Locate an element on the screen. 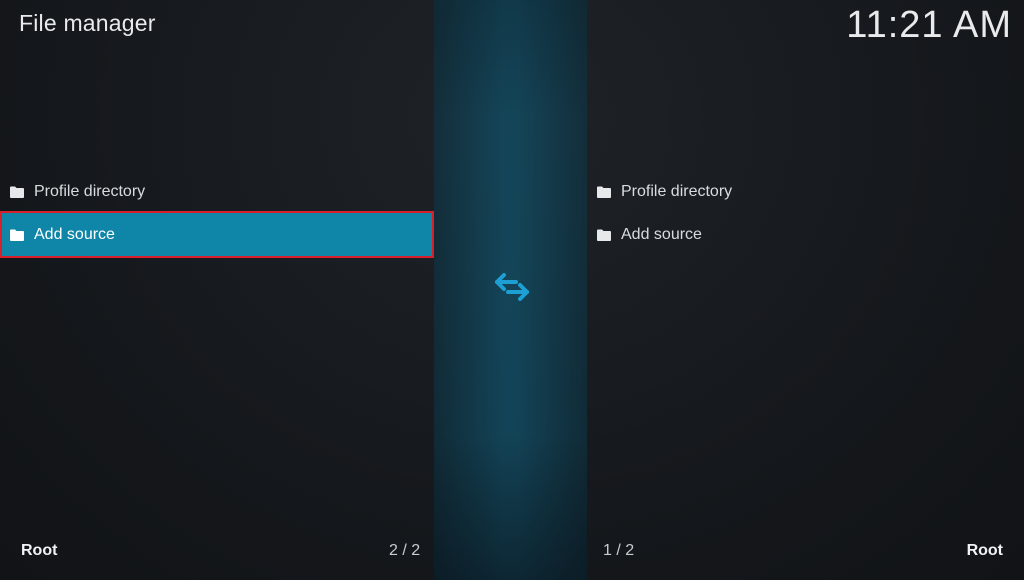 The height and width of the screenshot is (580, 1024). left-item-count: 2 / 2 is located at coordinates (405, 550).